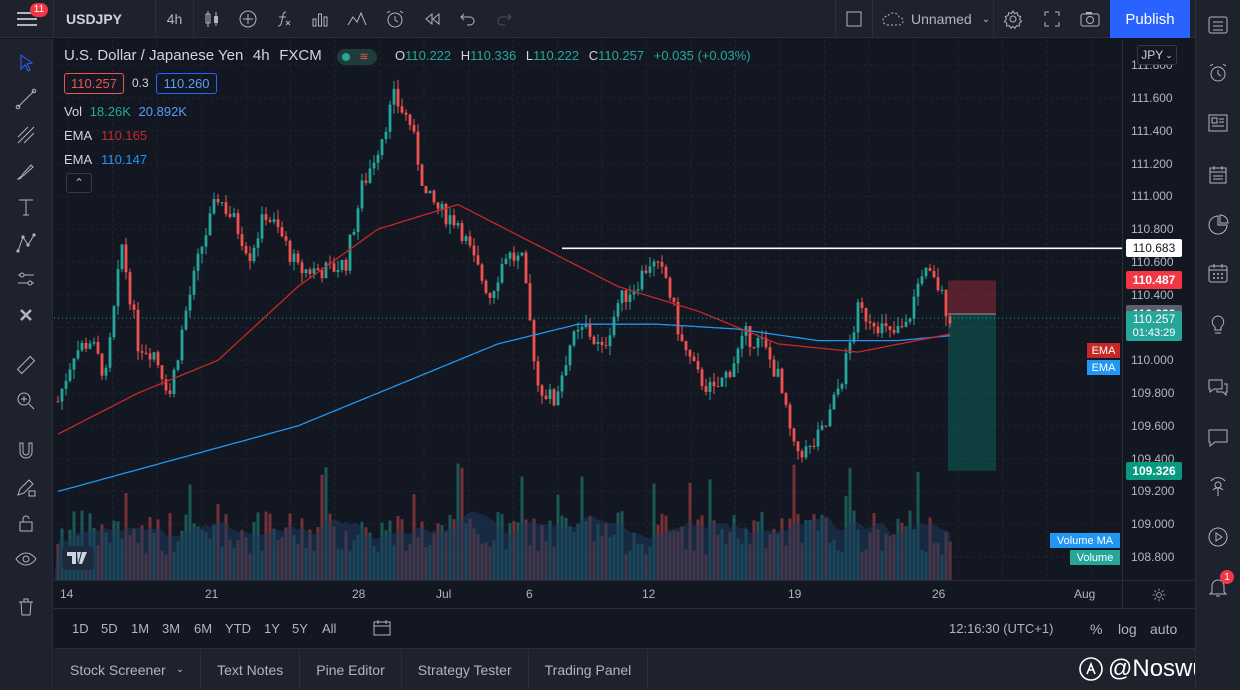 The image size is (1240, 690). Describe the element at coordinates (26, 135) in the screenshot. I see `fib-tool` at that location.